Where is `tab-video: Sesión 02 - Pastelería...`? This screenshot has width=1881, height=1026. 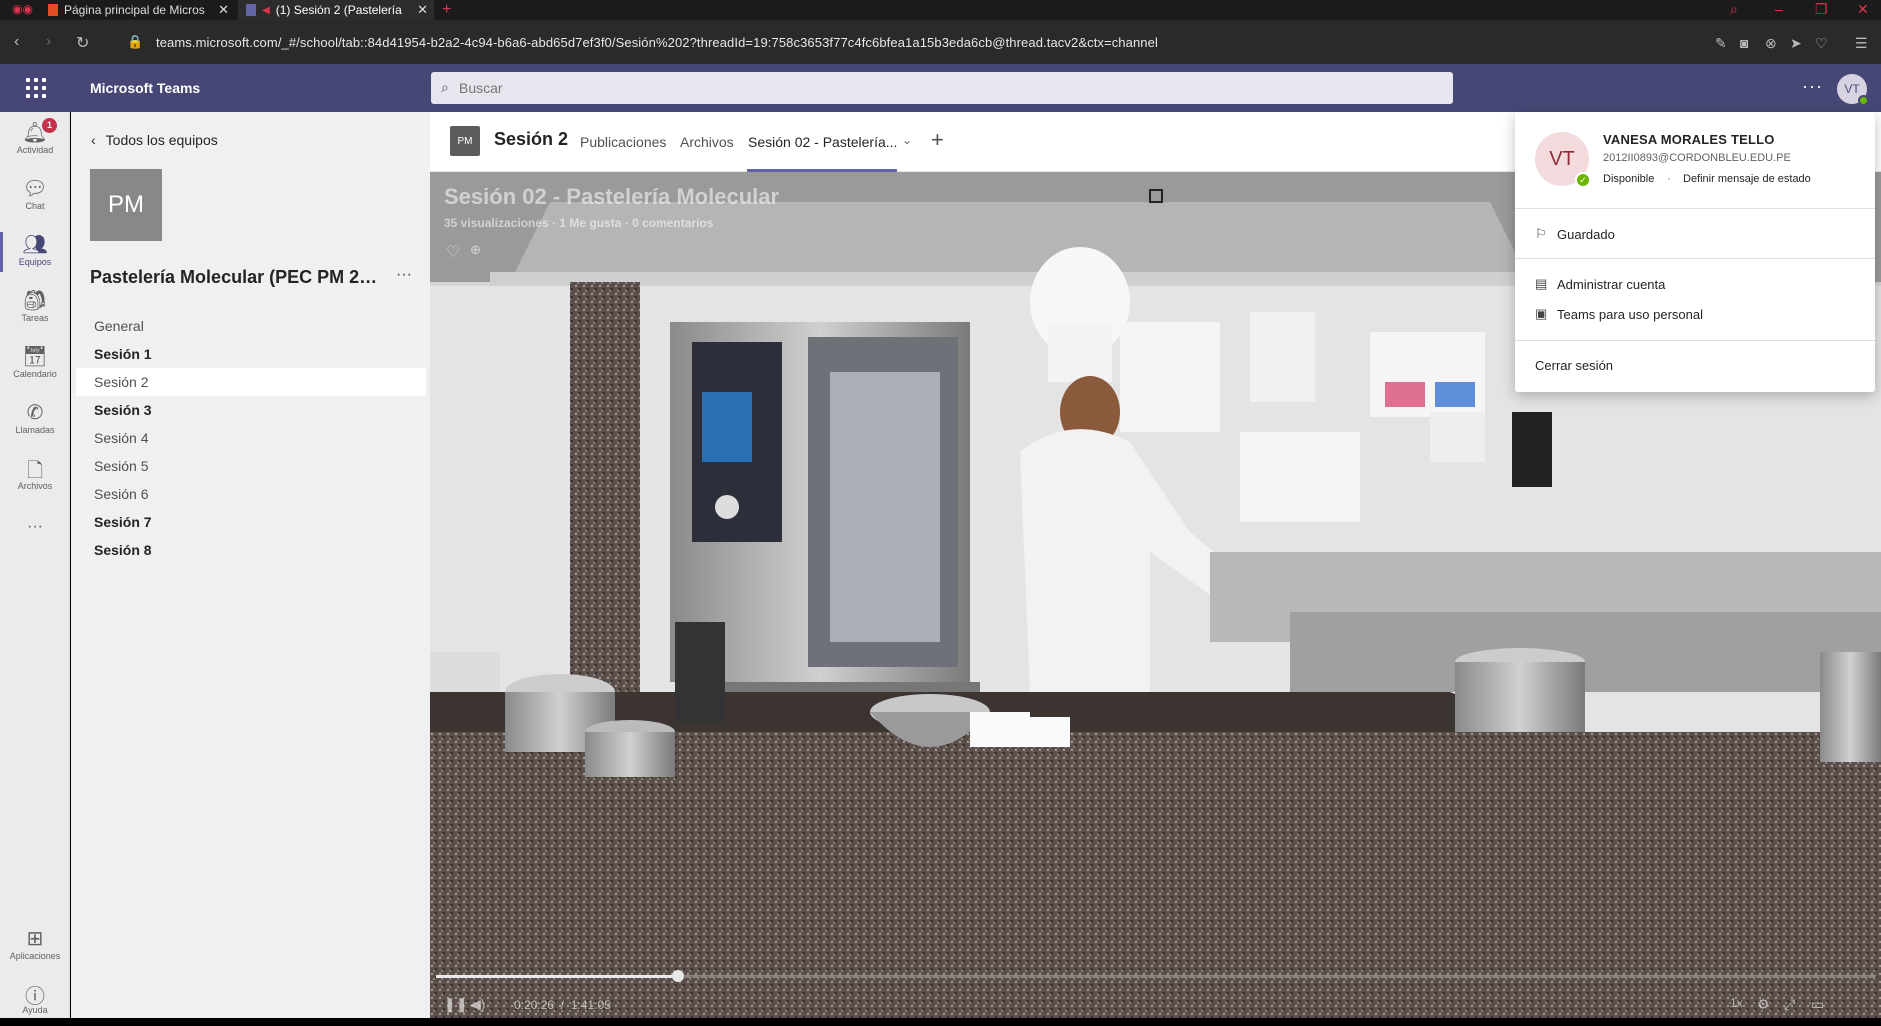 tab-video: Sesión 02 - Pastelería... is located at coordinates (822, 142).